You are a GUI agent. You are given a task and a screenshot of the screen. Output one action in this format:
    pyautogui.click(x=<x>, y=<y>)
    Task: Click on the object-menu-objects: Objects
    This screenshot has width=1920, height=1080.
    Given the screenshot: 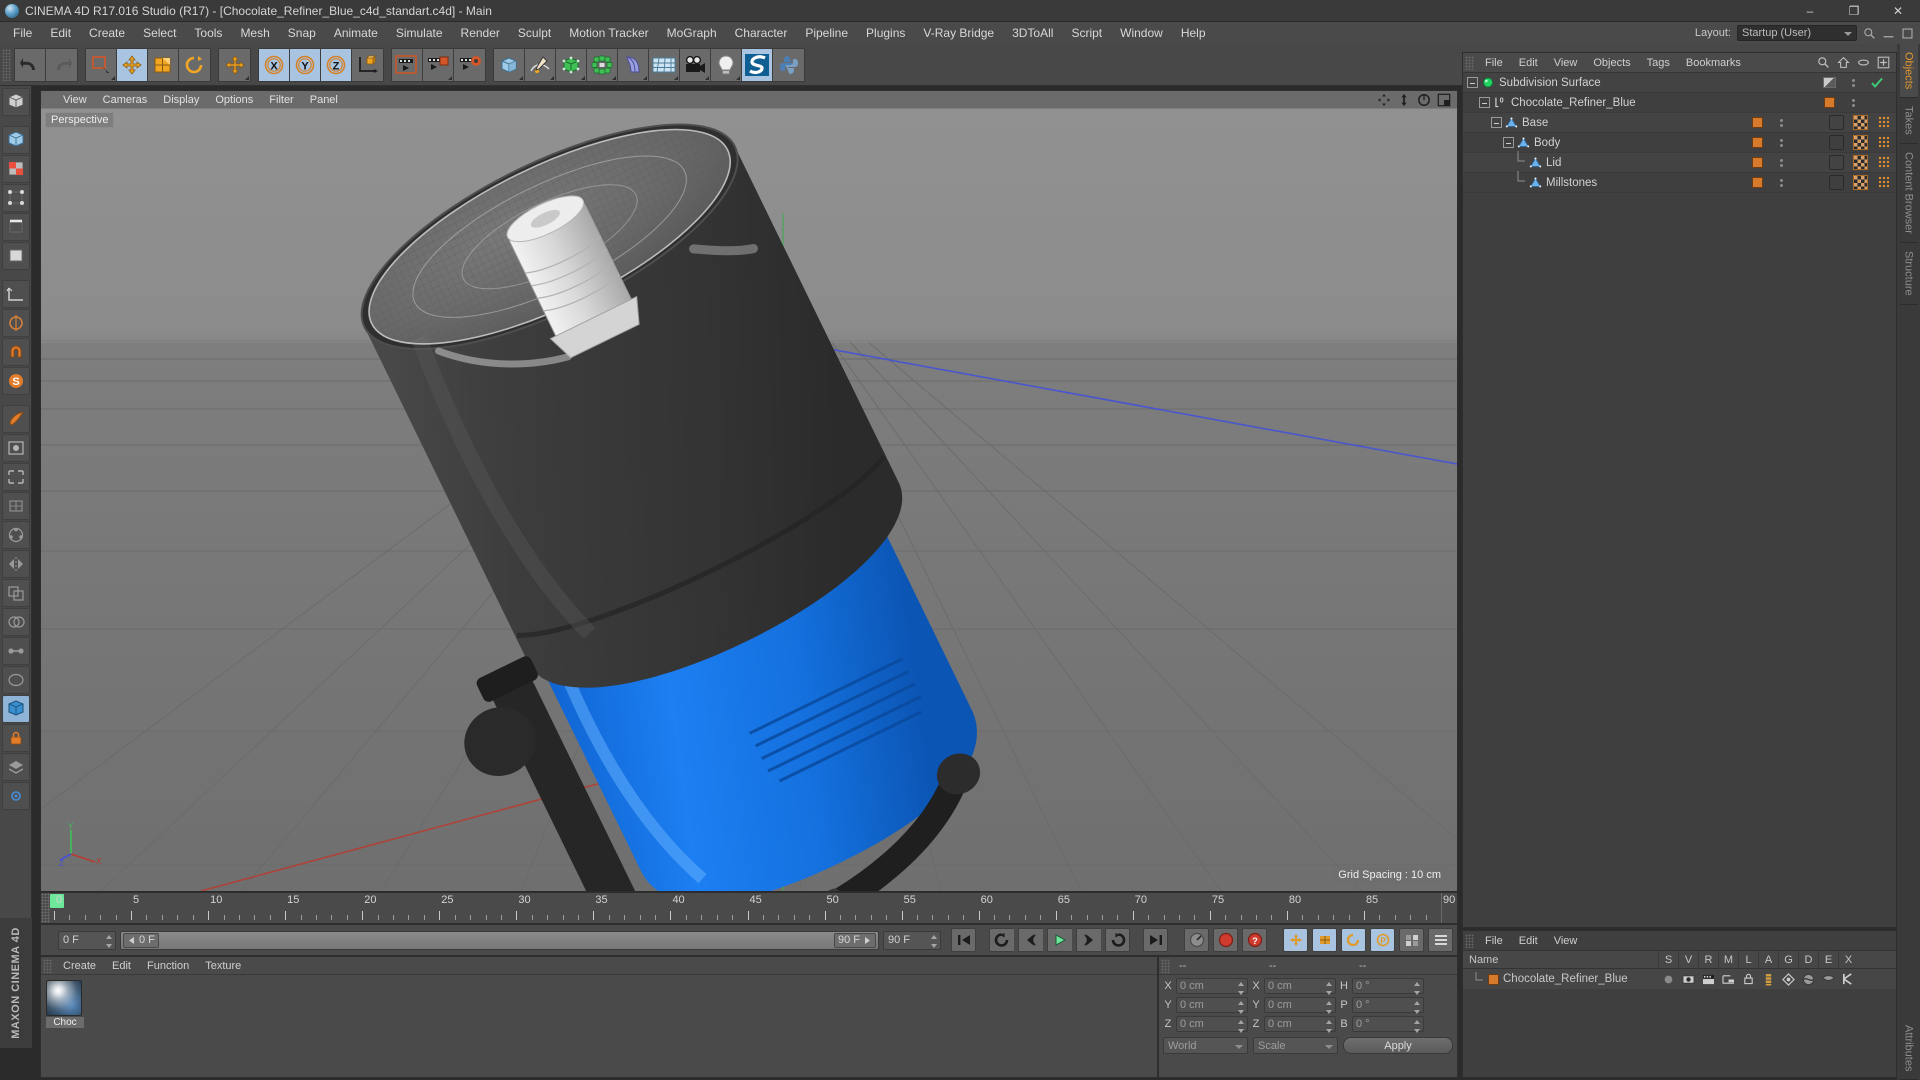 What is the action you would take?
    pyautogui.click(x=1611, y=63)
    